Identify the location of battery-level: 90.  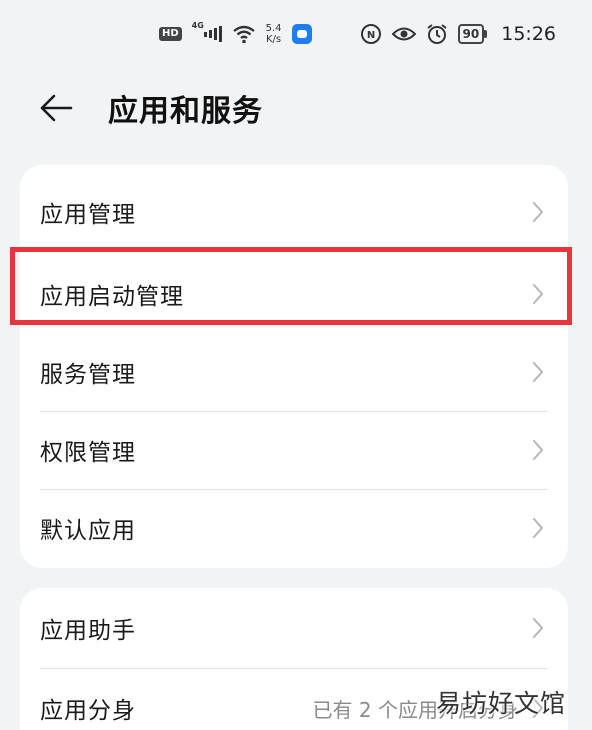
(471, 34).